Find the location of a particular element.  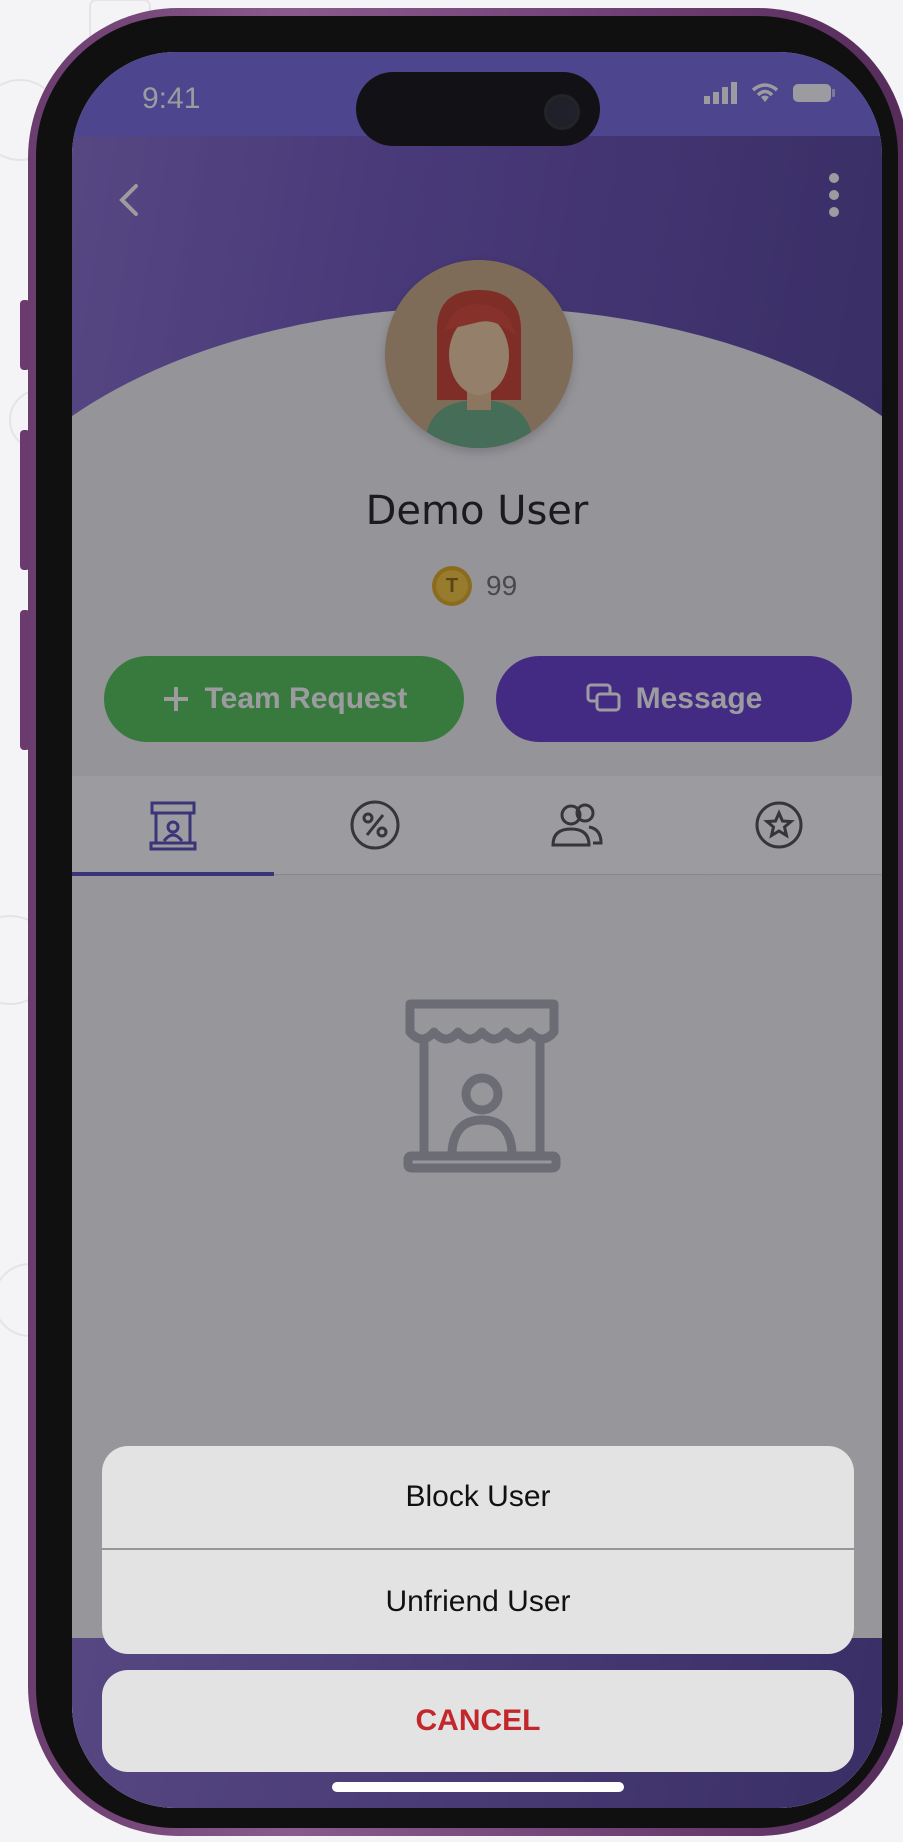

cancel-button: CANCEL is located at coordinates (478, 1721).